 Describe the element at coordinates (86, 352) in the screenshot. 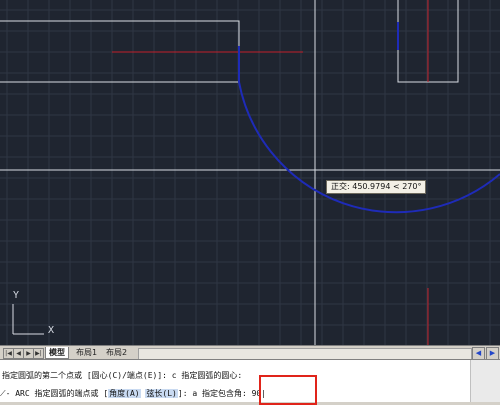

I see `tab-layout1: 布局1` at that location.